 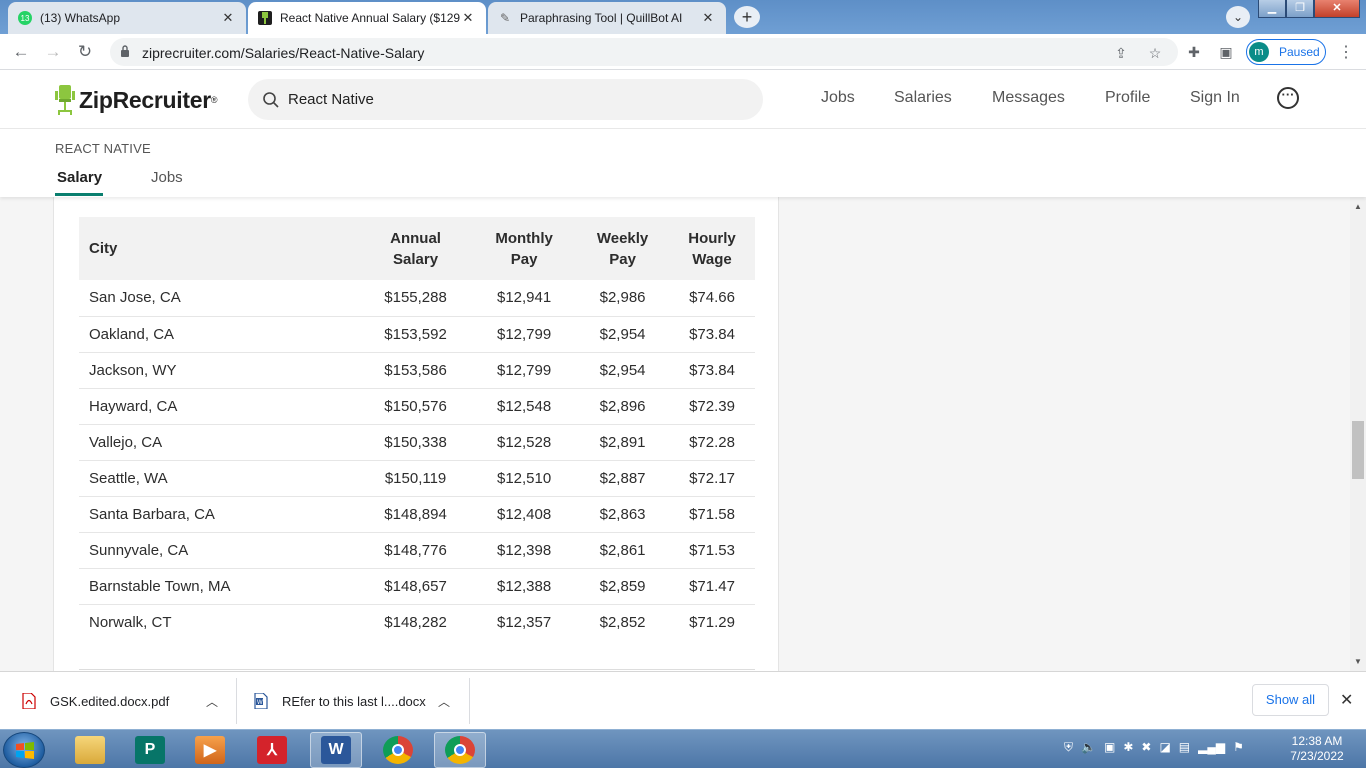 I want to click on ziprecruiter-logo: ZipRecruiter ®, so click(x=136, y=100).